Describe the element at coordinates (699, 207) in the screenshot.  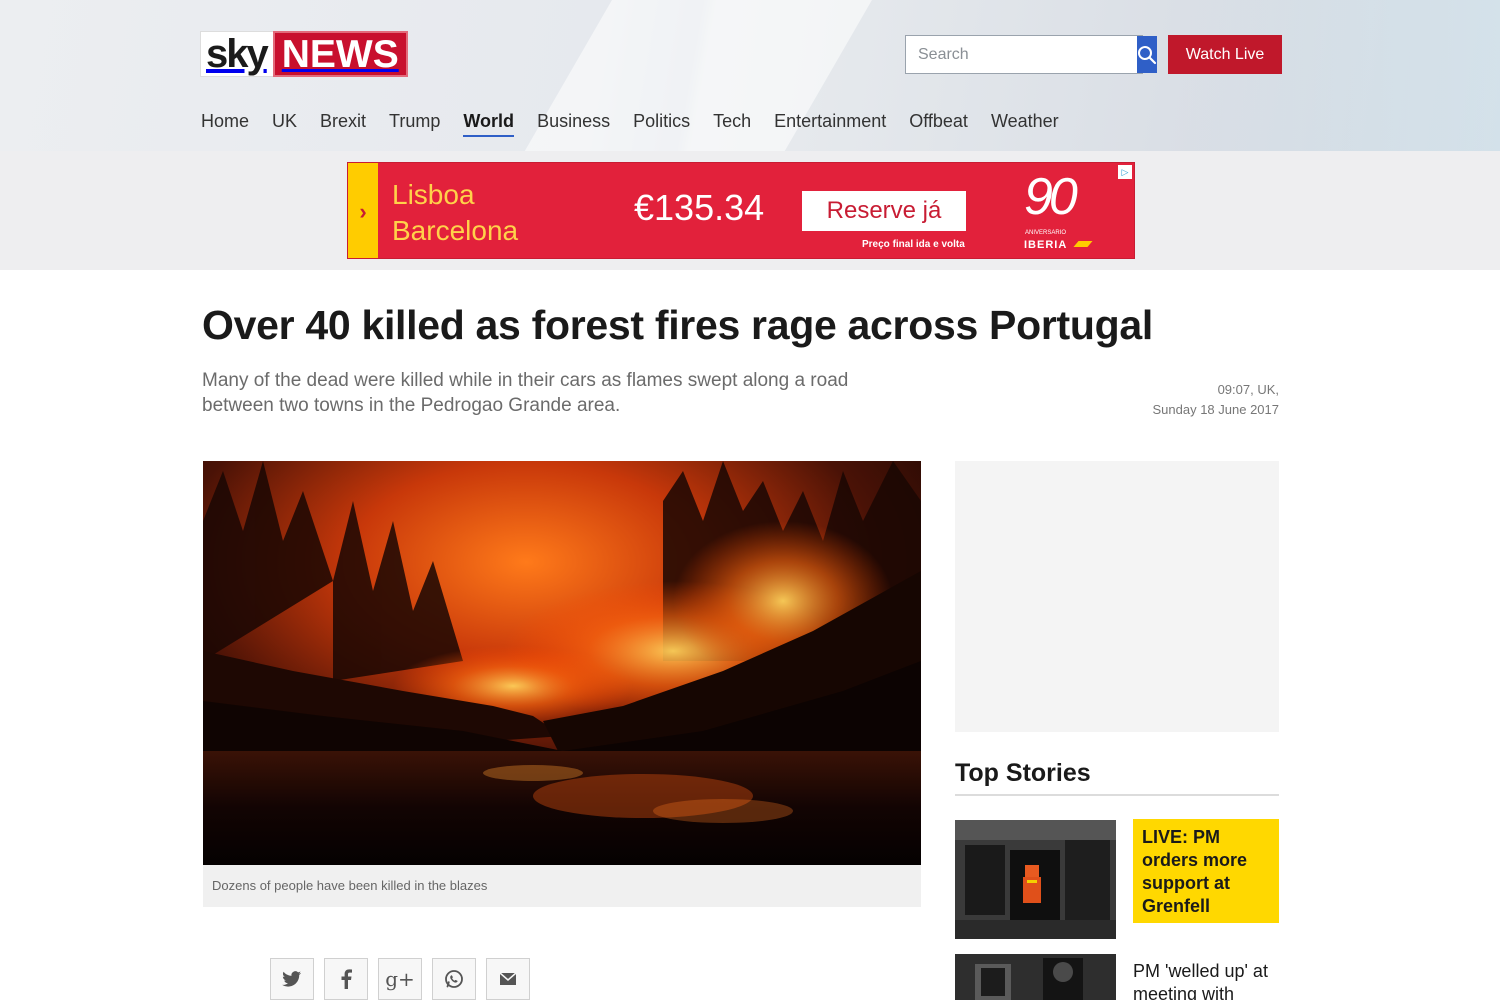
I see `ad-price: €135.34` at that location.